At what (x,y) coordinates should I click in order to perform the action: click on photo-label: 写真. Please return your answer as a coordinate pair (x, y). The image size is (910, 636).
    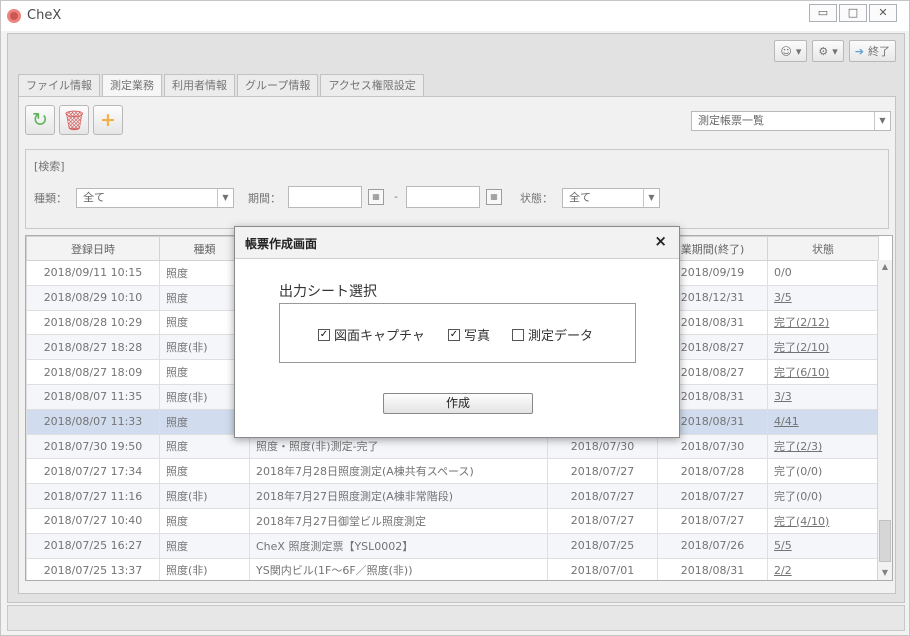
    Looking at the image, I should click on (477, 336).